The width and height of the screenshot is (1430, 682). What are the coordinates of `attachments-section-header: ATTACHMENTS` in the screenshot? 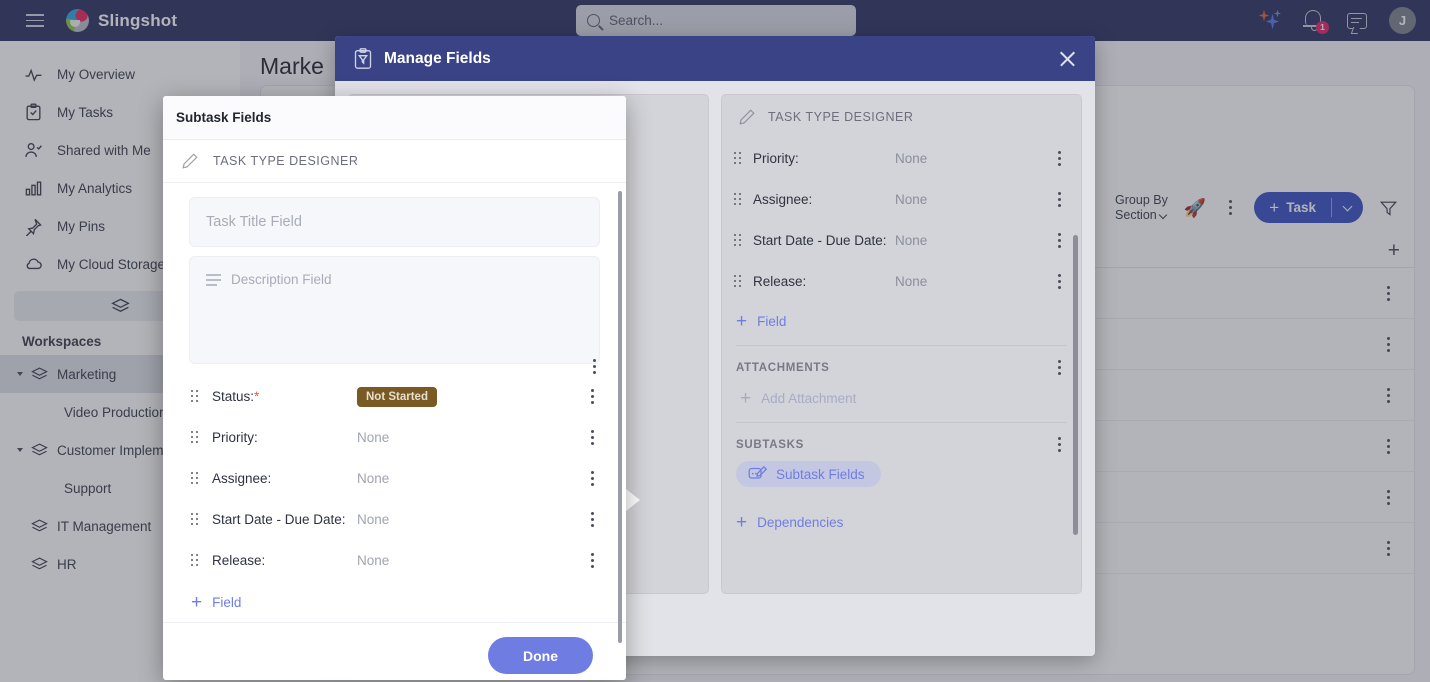 It's located at (901, 364).